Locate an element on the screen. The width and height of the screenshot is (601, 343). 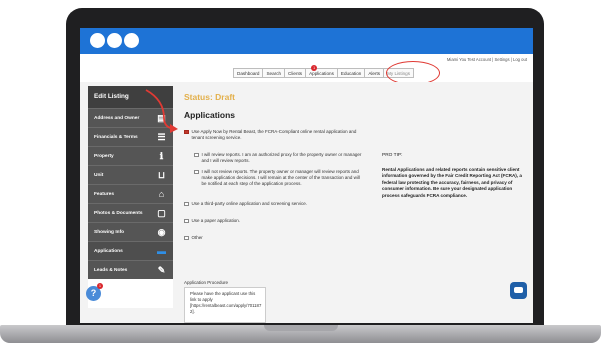
annotation-arrow is located at coordinates (161, 111).